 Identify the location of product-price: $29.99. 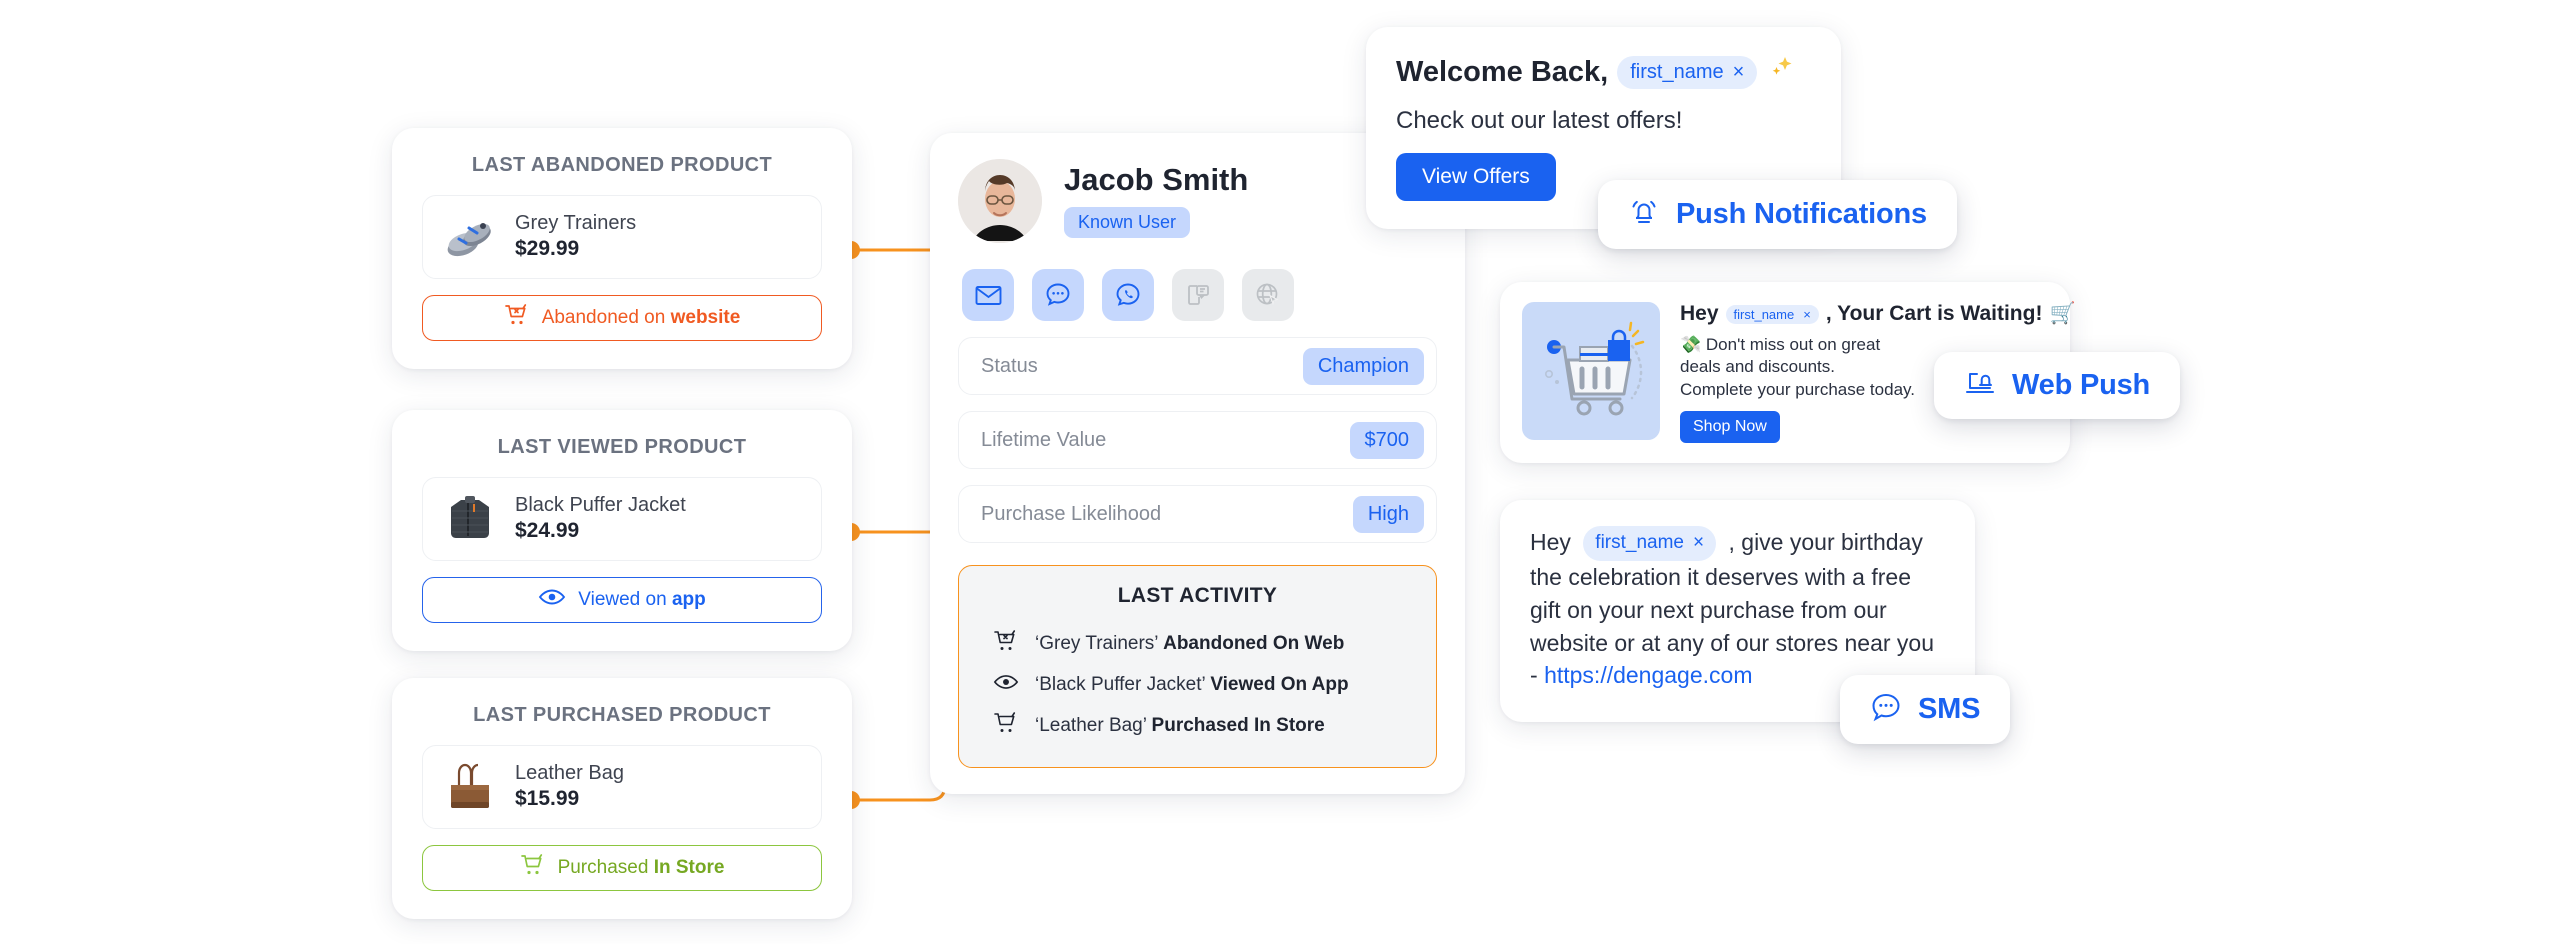
(547, 249).